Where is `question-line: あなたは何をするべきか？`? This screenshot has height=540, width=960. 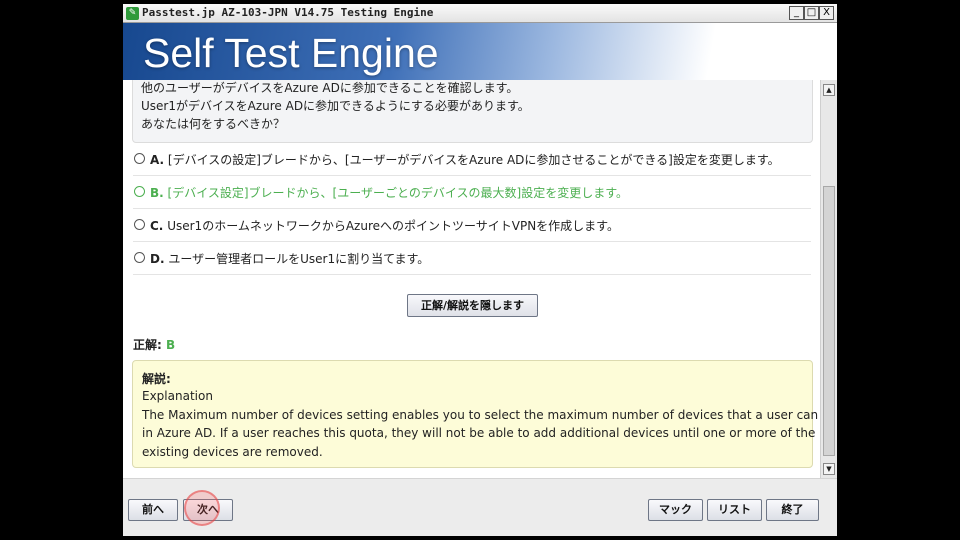
question-line: あなたは何をするべきか？ is located at coordinates (213, 124).